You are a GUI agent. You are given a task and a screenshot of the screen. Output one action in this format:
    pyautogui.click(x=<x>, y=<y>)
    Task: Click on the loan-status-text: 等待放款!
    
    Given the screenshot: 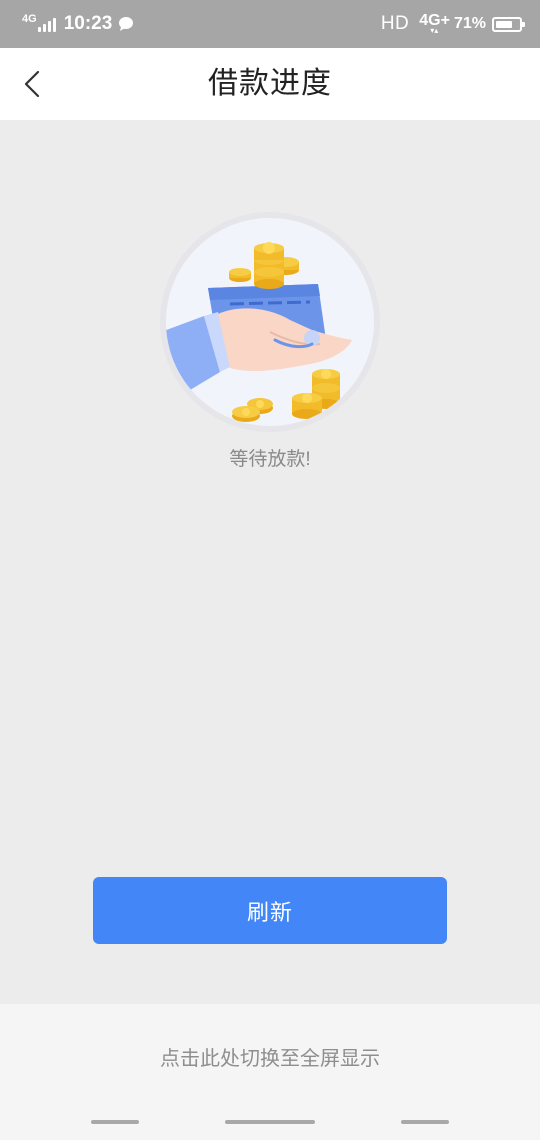 What is the action you would take?
    pyautogui.click(x=270, y=459)
    